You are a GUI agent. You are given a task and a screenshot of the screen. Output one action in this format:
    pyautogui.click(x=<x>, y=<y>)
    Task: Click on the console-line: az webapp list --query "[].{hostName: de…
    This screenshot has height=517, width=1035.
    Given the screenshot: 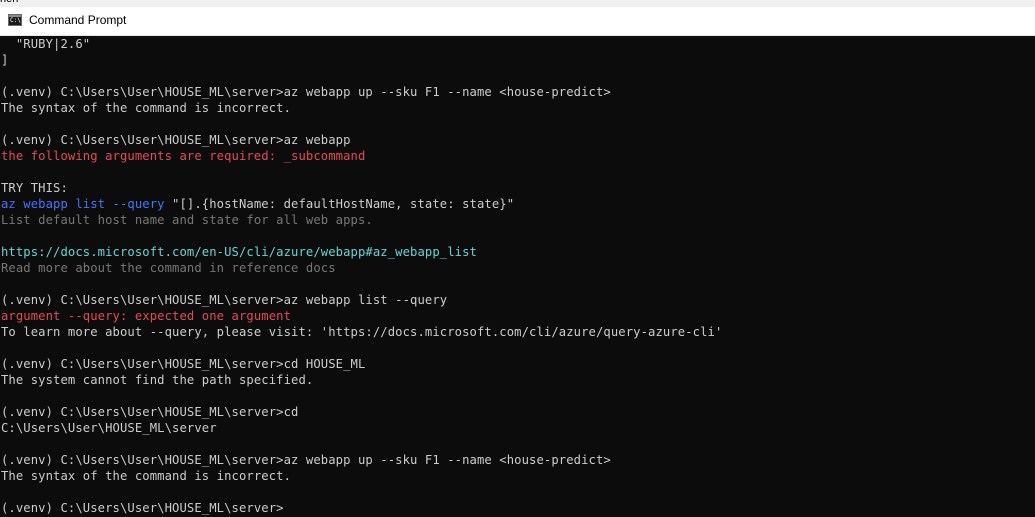 What is the action you would take?
    pyautogui.click(x=518, y=204)
    